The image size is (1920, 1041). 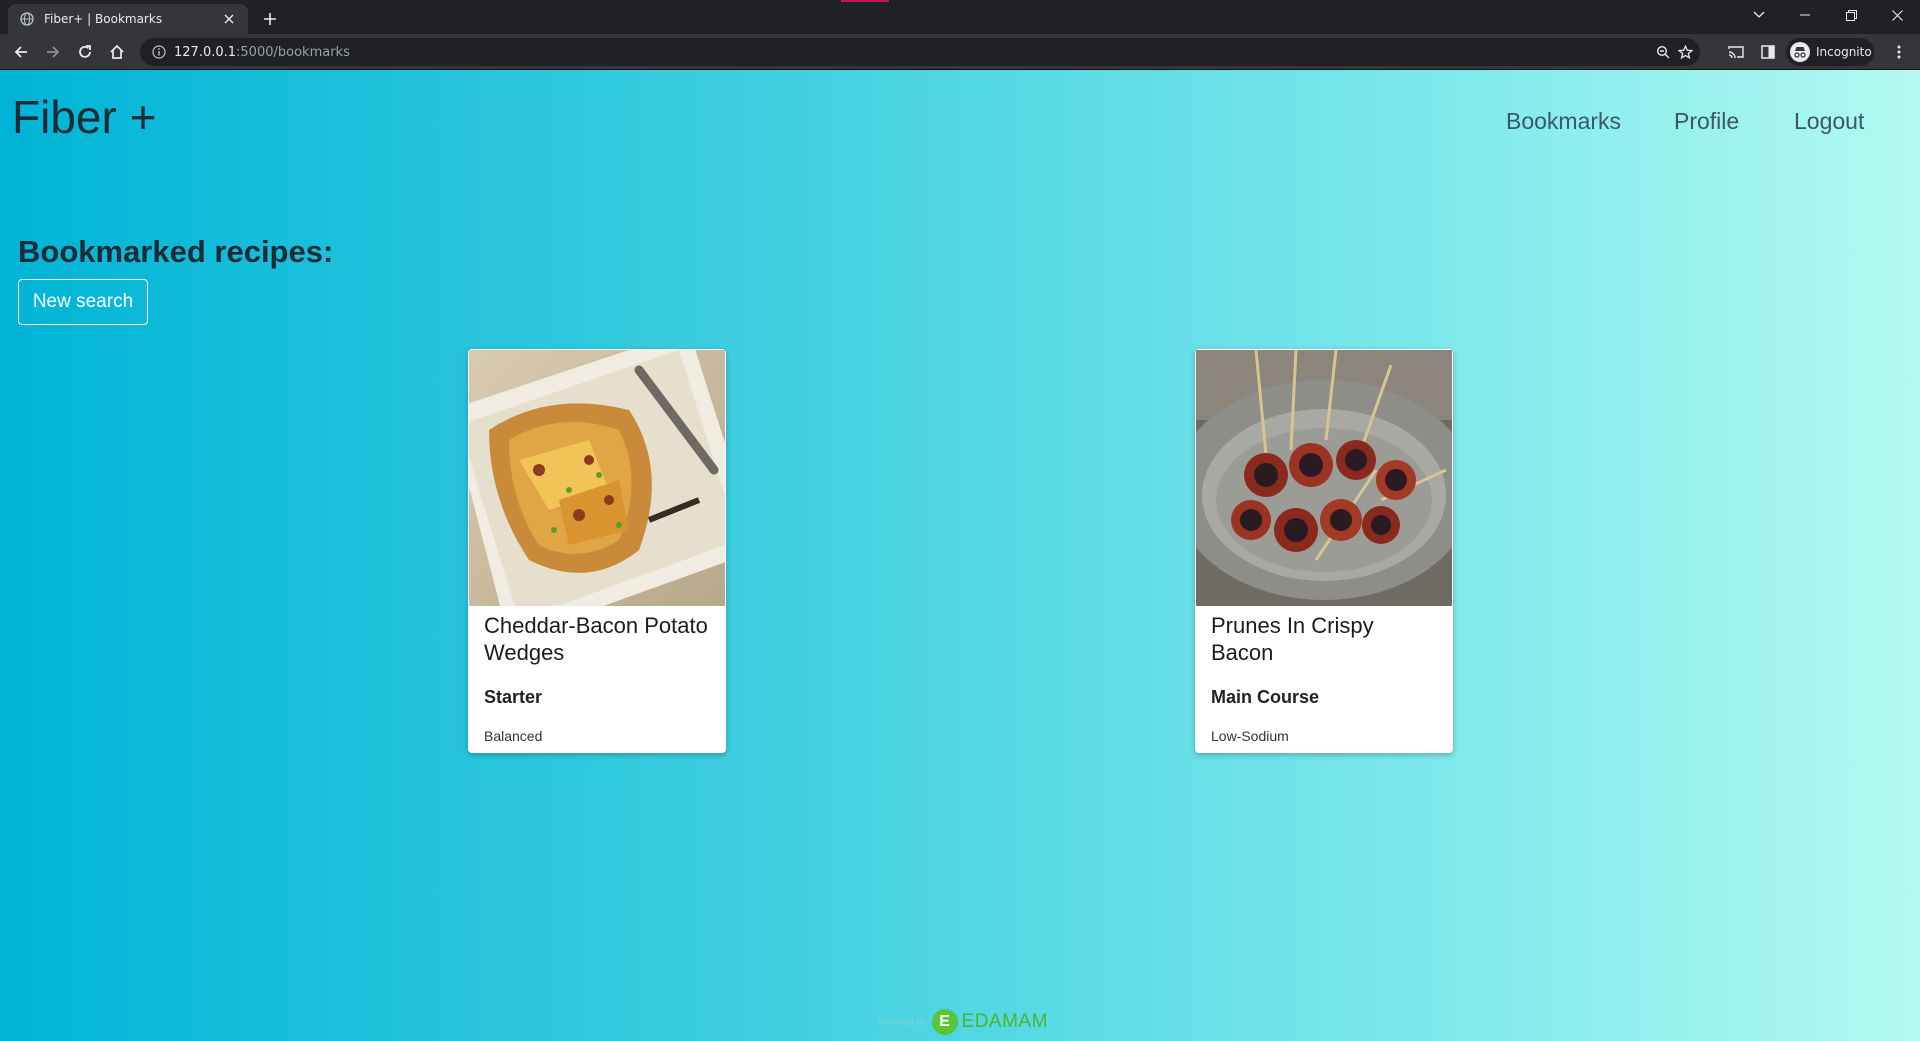 I want to click on edamam-wordmark: EDAMAM, so click(x=1004, y=1021).